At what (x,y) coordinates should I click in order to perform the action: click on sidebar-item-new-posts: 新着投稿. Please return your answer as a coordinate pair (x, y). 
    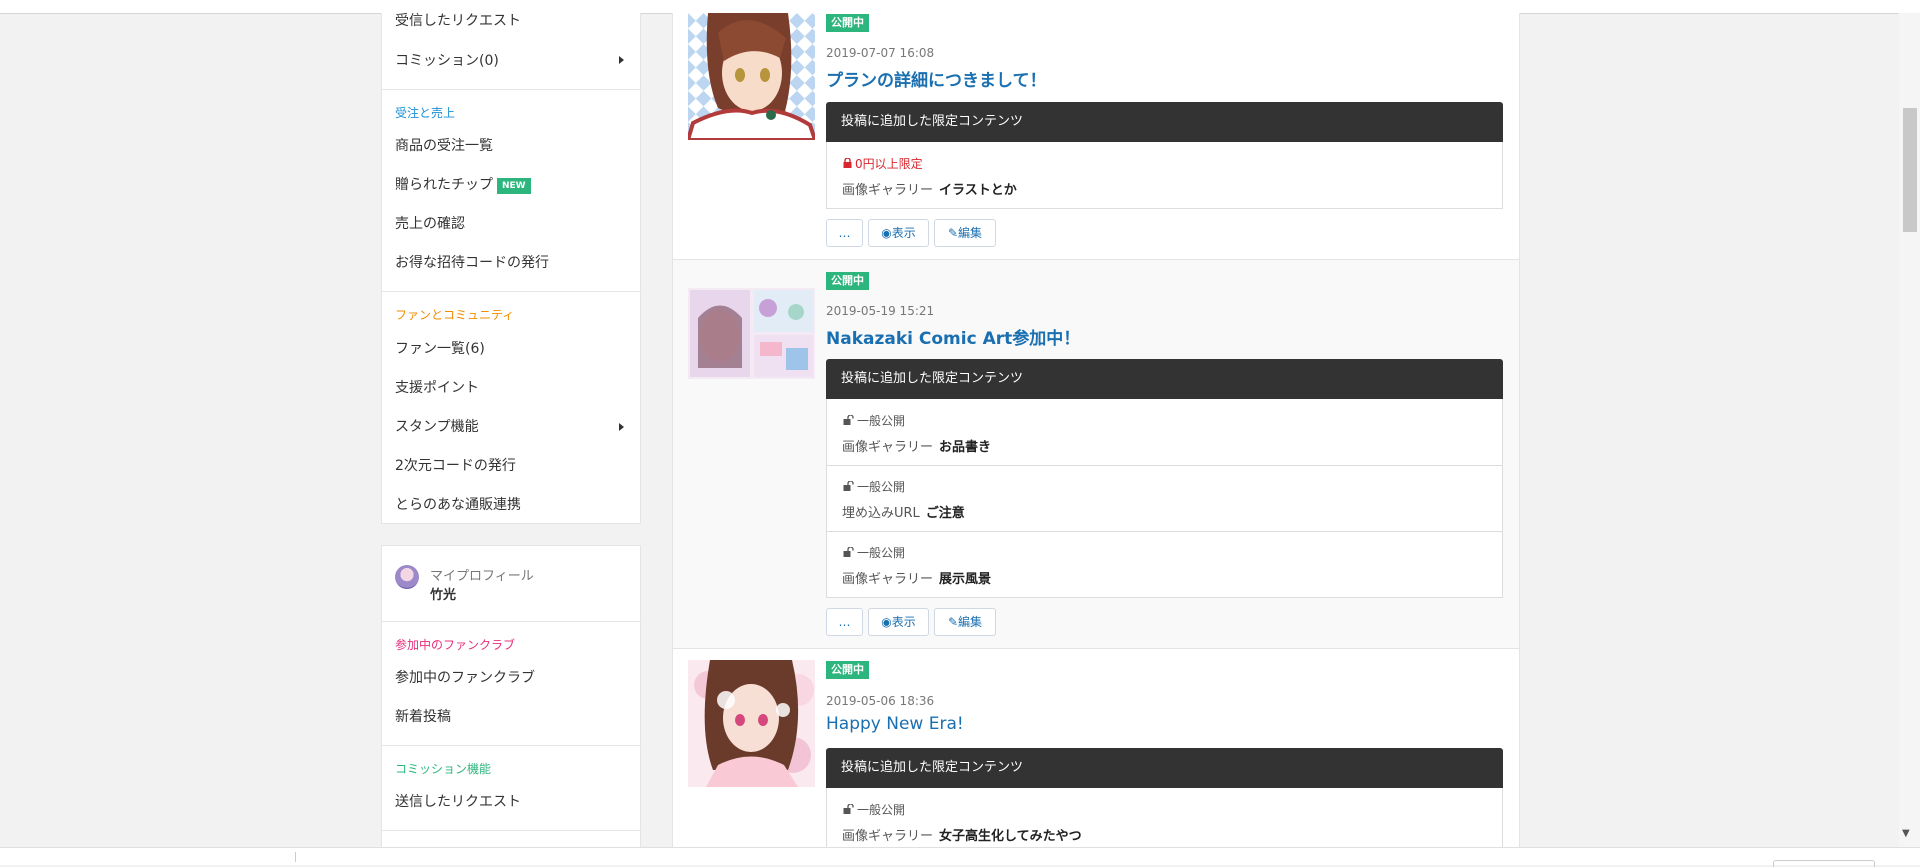
    Looking at the image, I should click on (423, 716).